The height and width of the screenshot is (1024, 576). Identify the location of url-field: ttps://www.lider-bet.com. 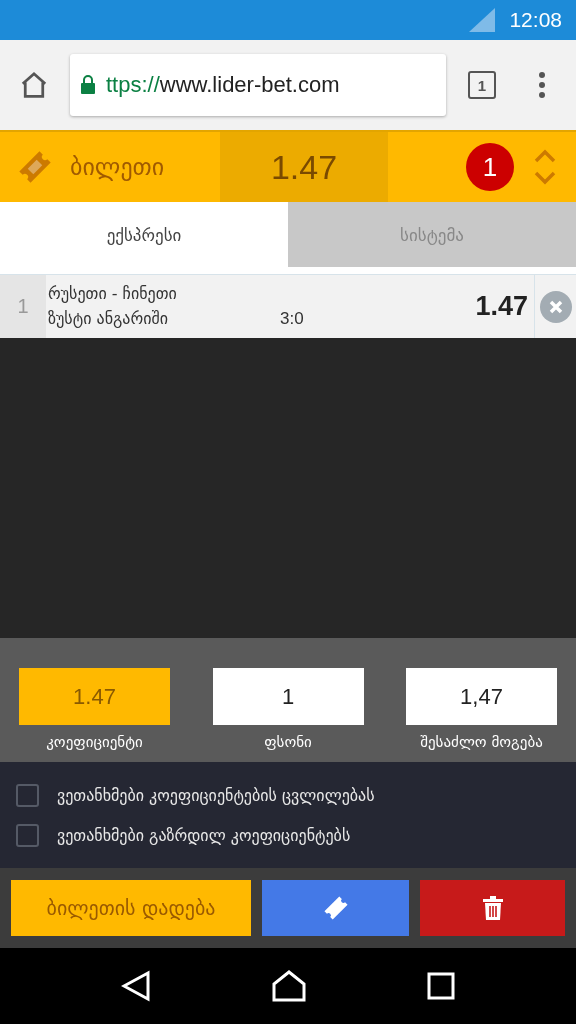
(258, 85).